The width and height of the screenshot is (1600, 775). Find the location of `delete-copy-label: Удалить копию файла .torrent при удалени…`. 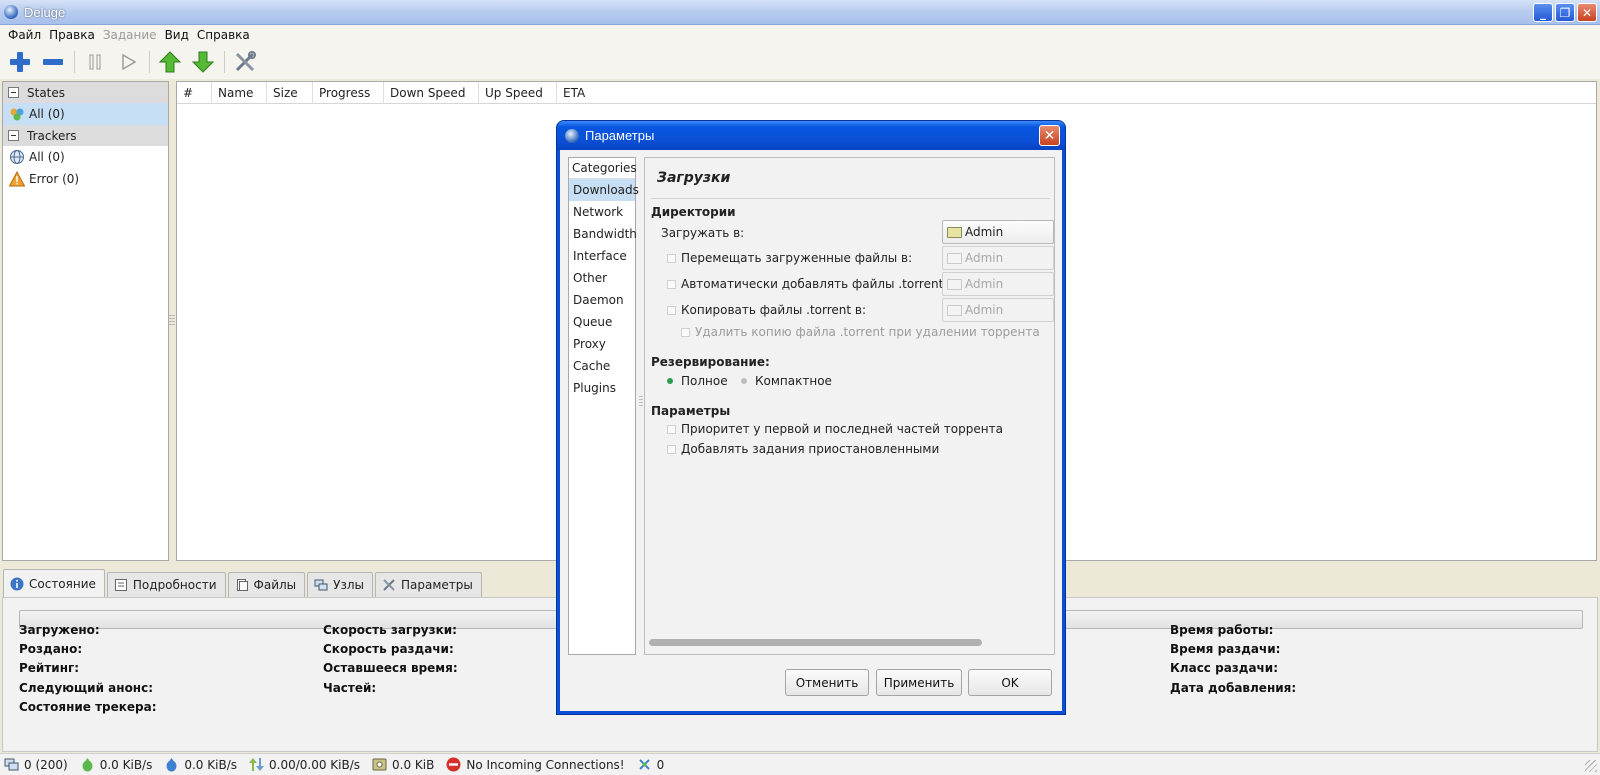

delete-copy-label: Удалить копию файла .torrent при удалени… is located at coordinates (867, 332).